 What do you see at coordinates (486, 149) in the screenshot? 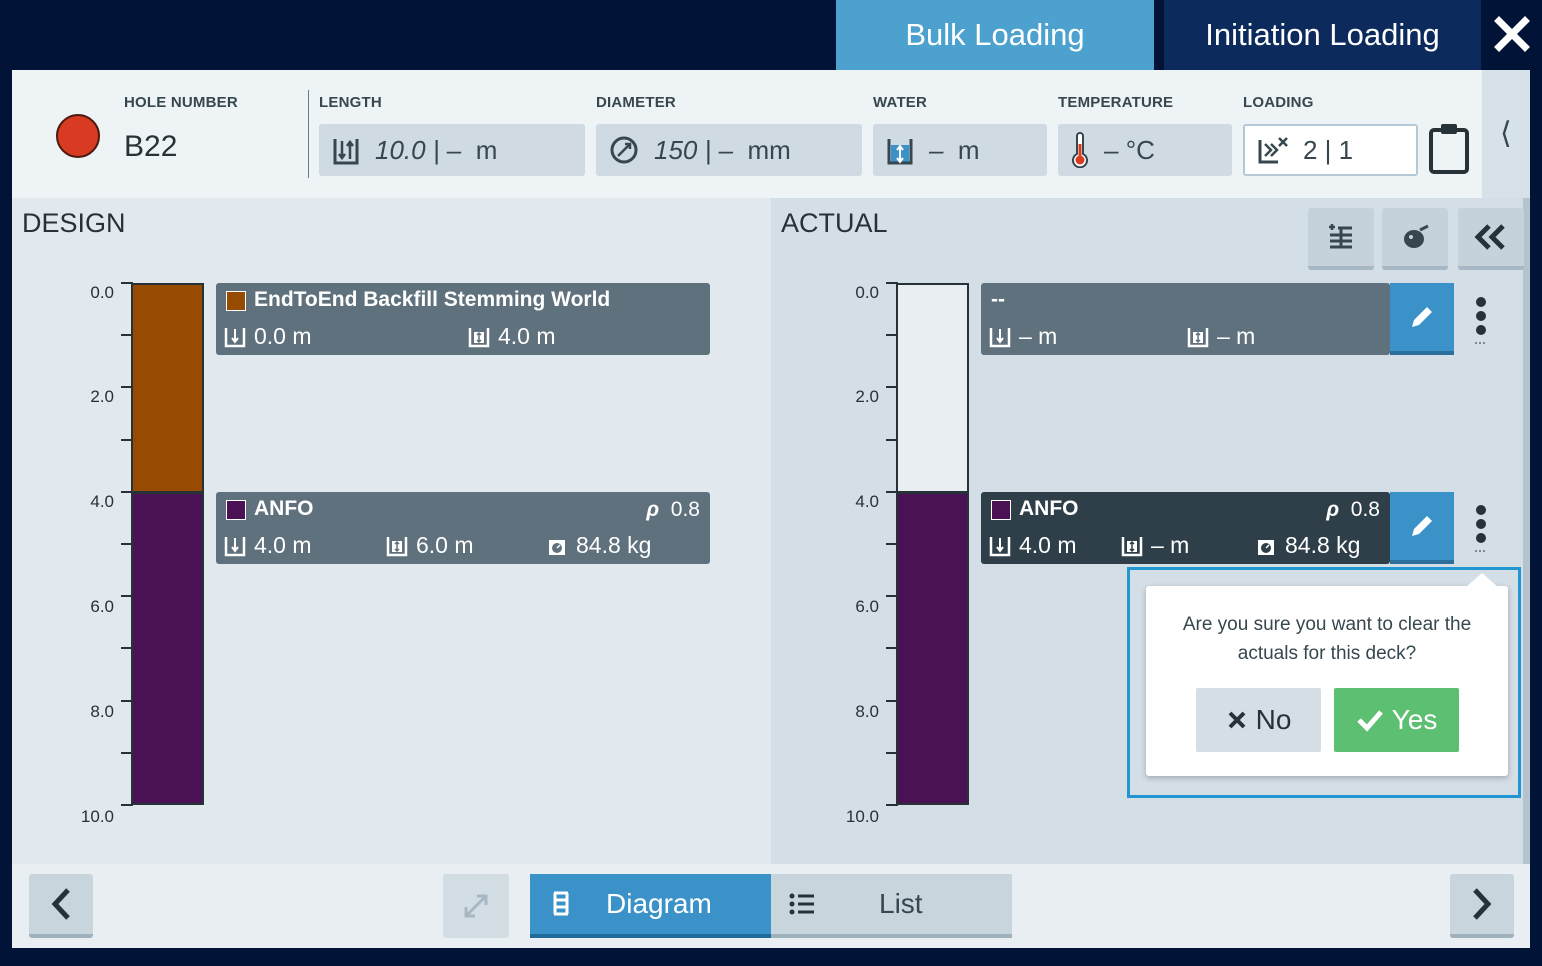
I see `length-unit: m` at bounding box center [486, 149].